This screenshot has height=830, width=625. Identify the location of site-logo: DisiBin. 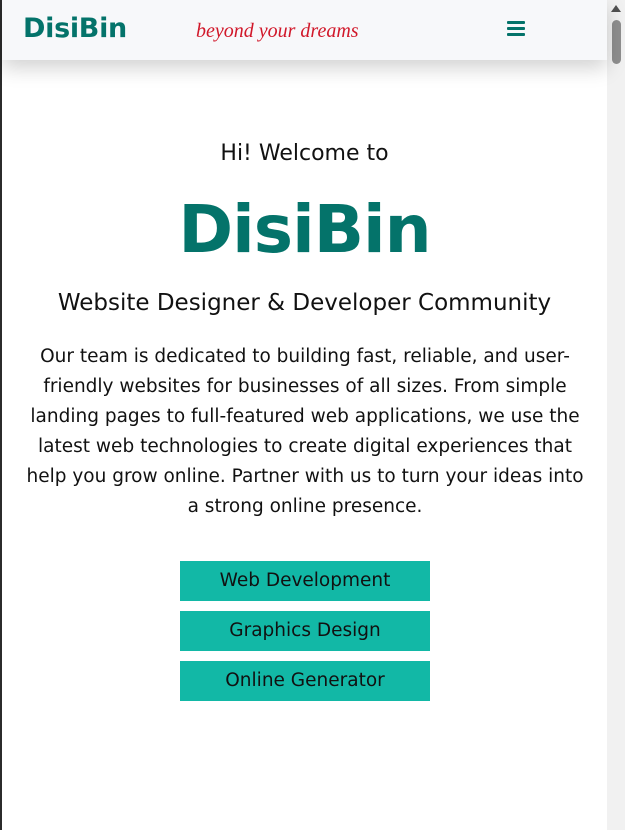
(75, 29).